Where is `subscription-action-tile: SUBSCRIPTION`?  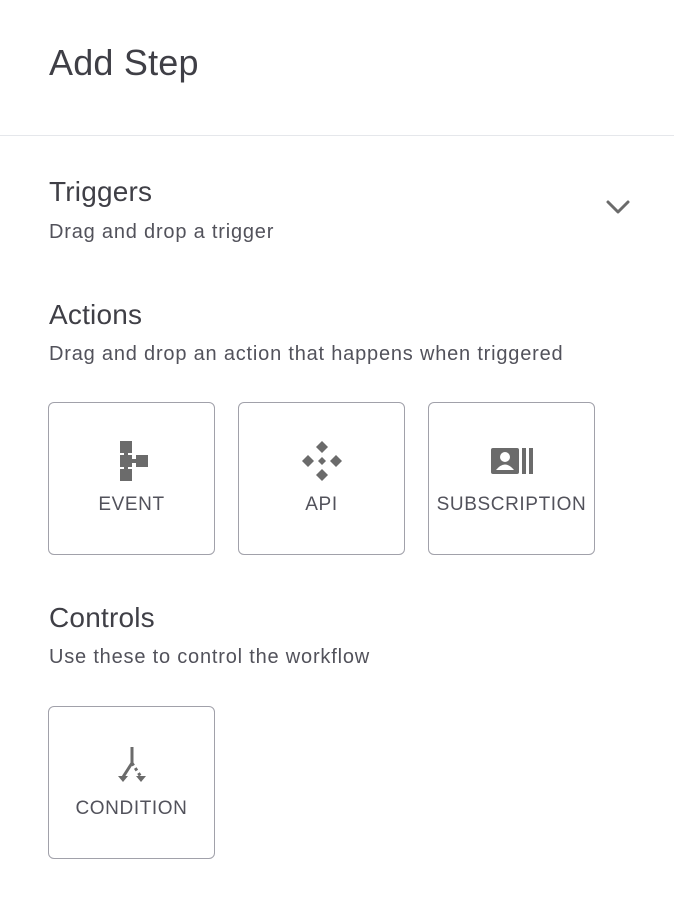 subscription-action-tile: SUBSCRIPTION is located at coordinates (511, 478).